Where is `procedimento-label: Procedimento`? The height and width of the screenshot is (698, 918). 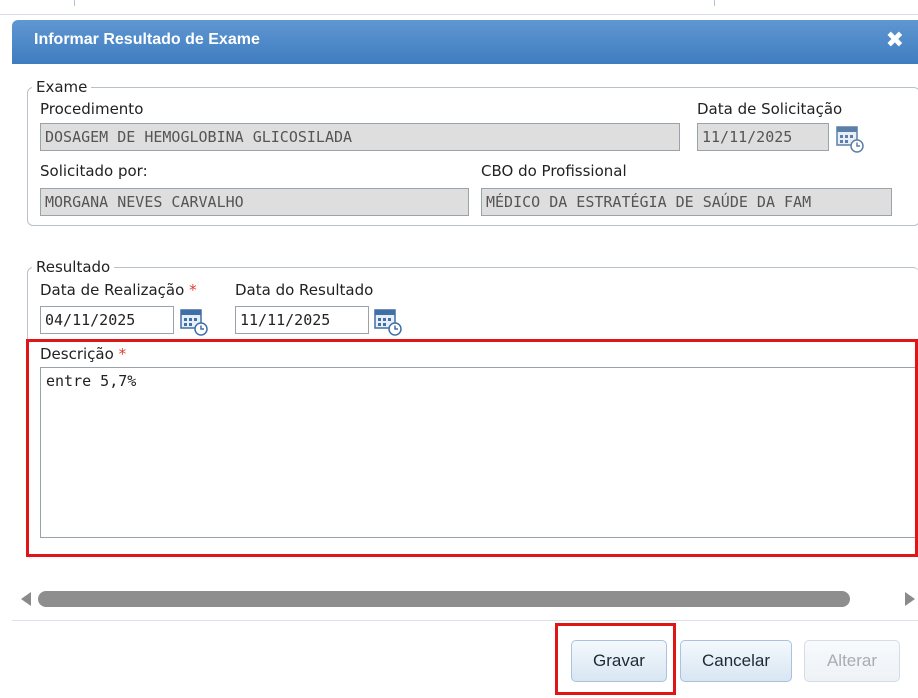 procedimento-label: Procedimento is located at coordinates (92, 109).